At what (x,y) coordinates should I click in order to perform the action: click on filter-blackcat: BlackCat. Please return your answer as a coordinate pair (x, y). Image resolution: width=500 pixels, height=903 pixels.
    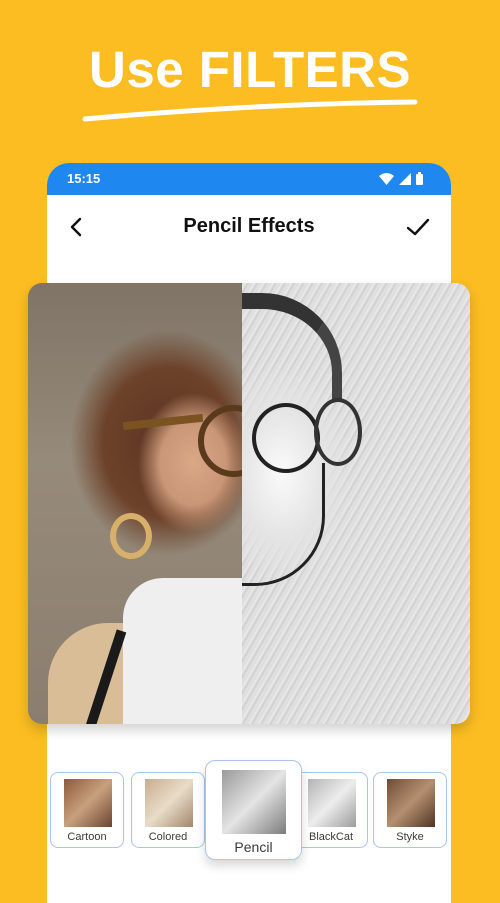
    Looking at the image, I should click on (331, 810).